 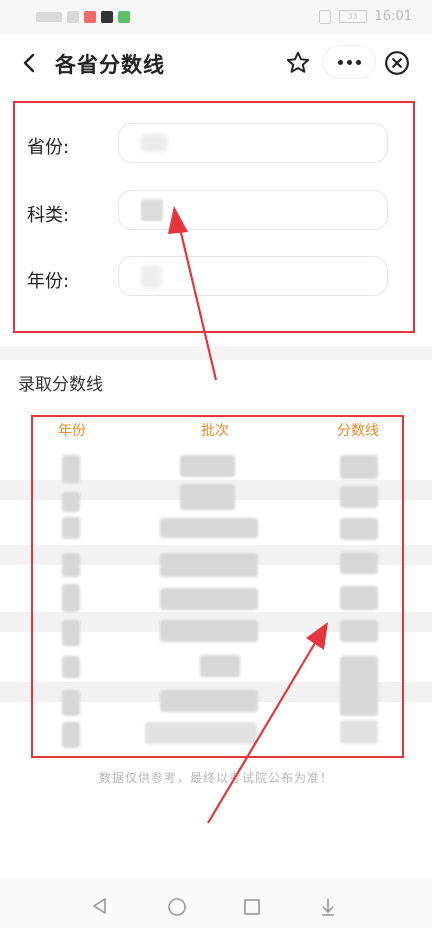 What do you see at coordinates (60, 385) in the screenshot?
I see `section-title: 录取分数线` at bounding box center [60, 385].